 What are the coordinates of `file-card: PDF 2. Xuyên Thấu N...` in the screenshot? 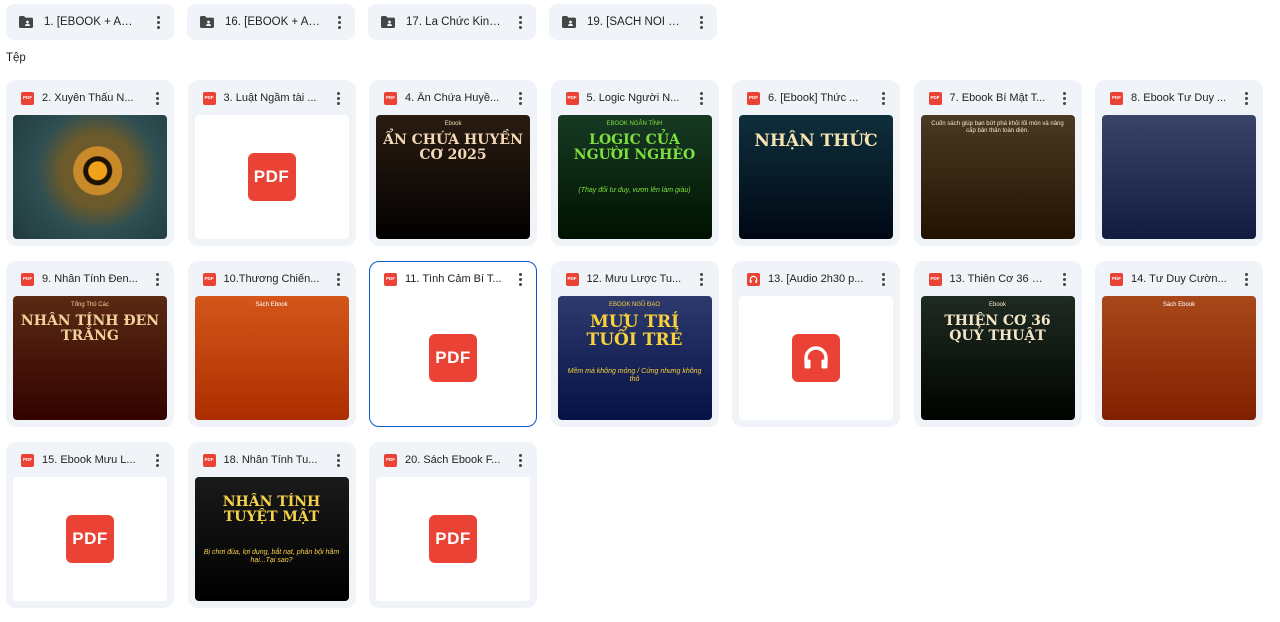 It's located at (90, 163).